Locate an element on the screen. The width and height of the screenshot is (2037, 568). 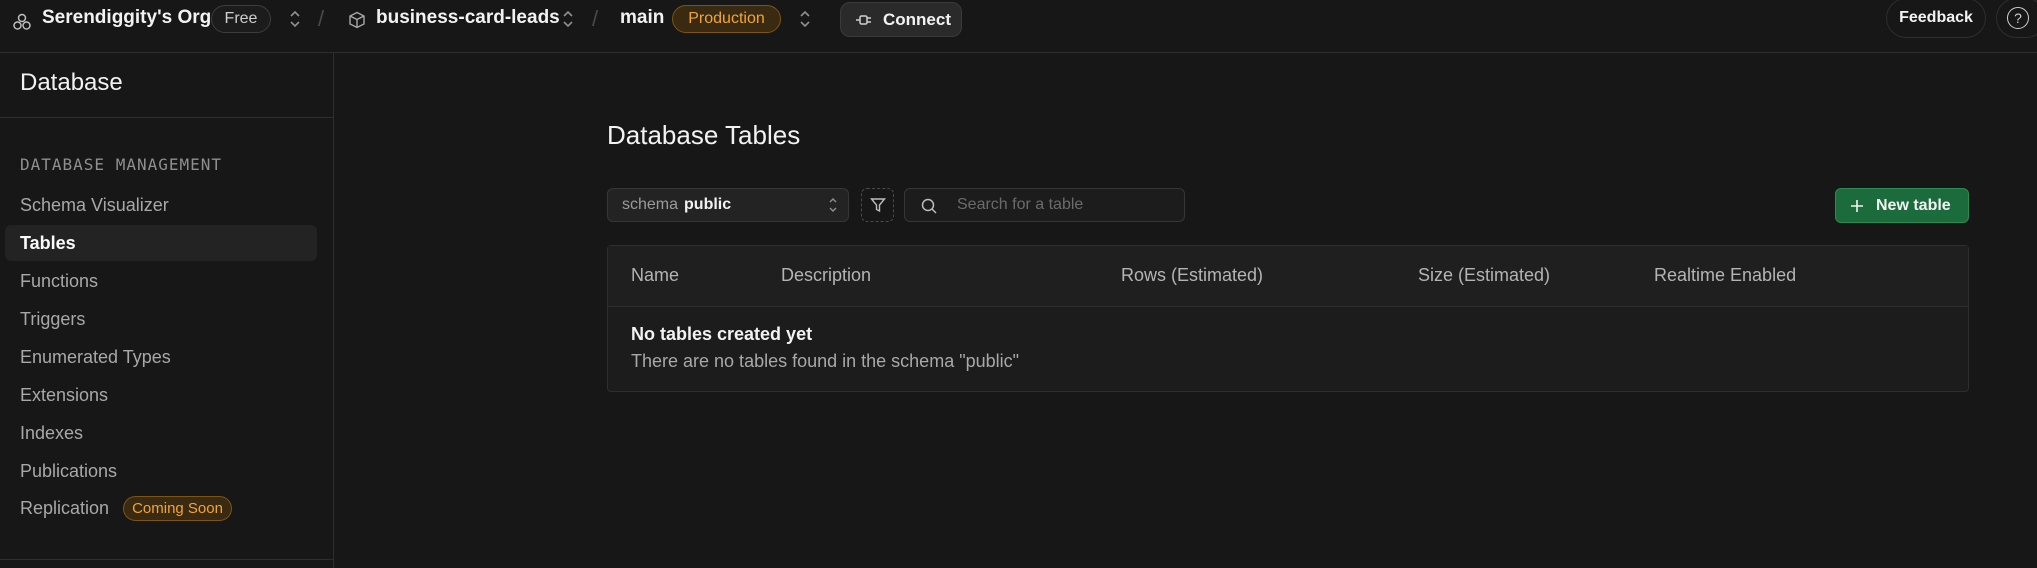
sidebar-item-extensions: Extensions is located at coordinates (161, 395).